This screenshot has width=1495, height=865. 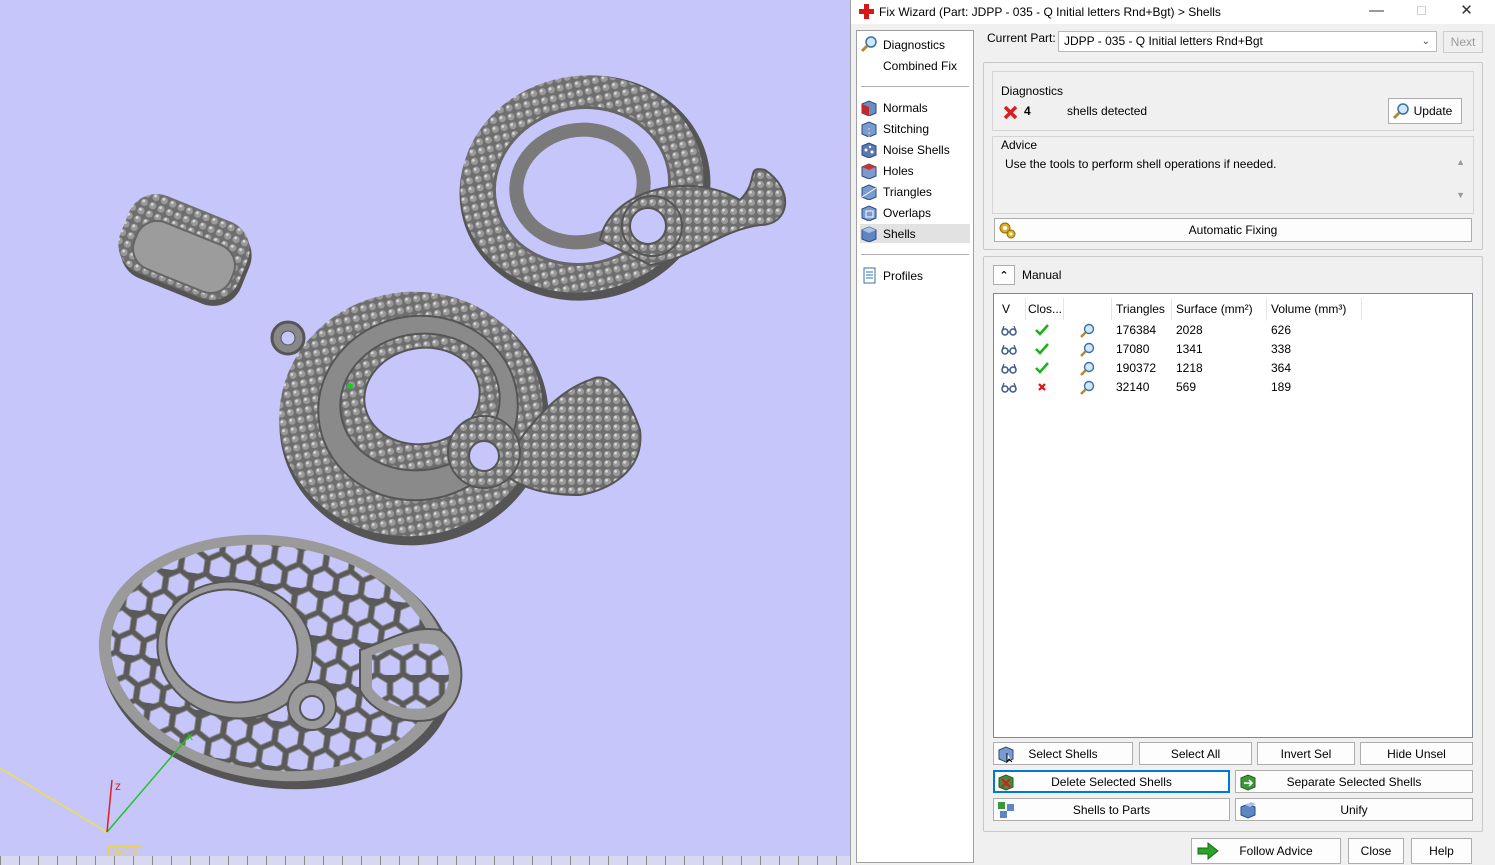 I want to click on nav-item-stitching: Stitching, so click(x=915, y=128).